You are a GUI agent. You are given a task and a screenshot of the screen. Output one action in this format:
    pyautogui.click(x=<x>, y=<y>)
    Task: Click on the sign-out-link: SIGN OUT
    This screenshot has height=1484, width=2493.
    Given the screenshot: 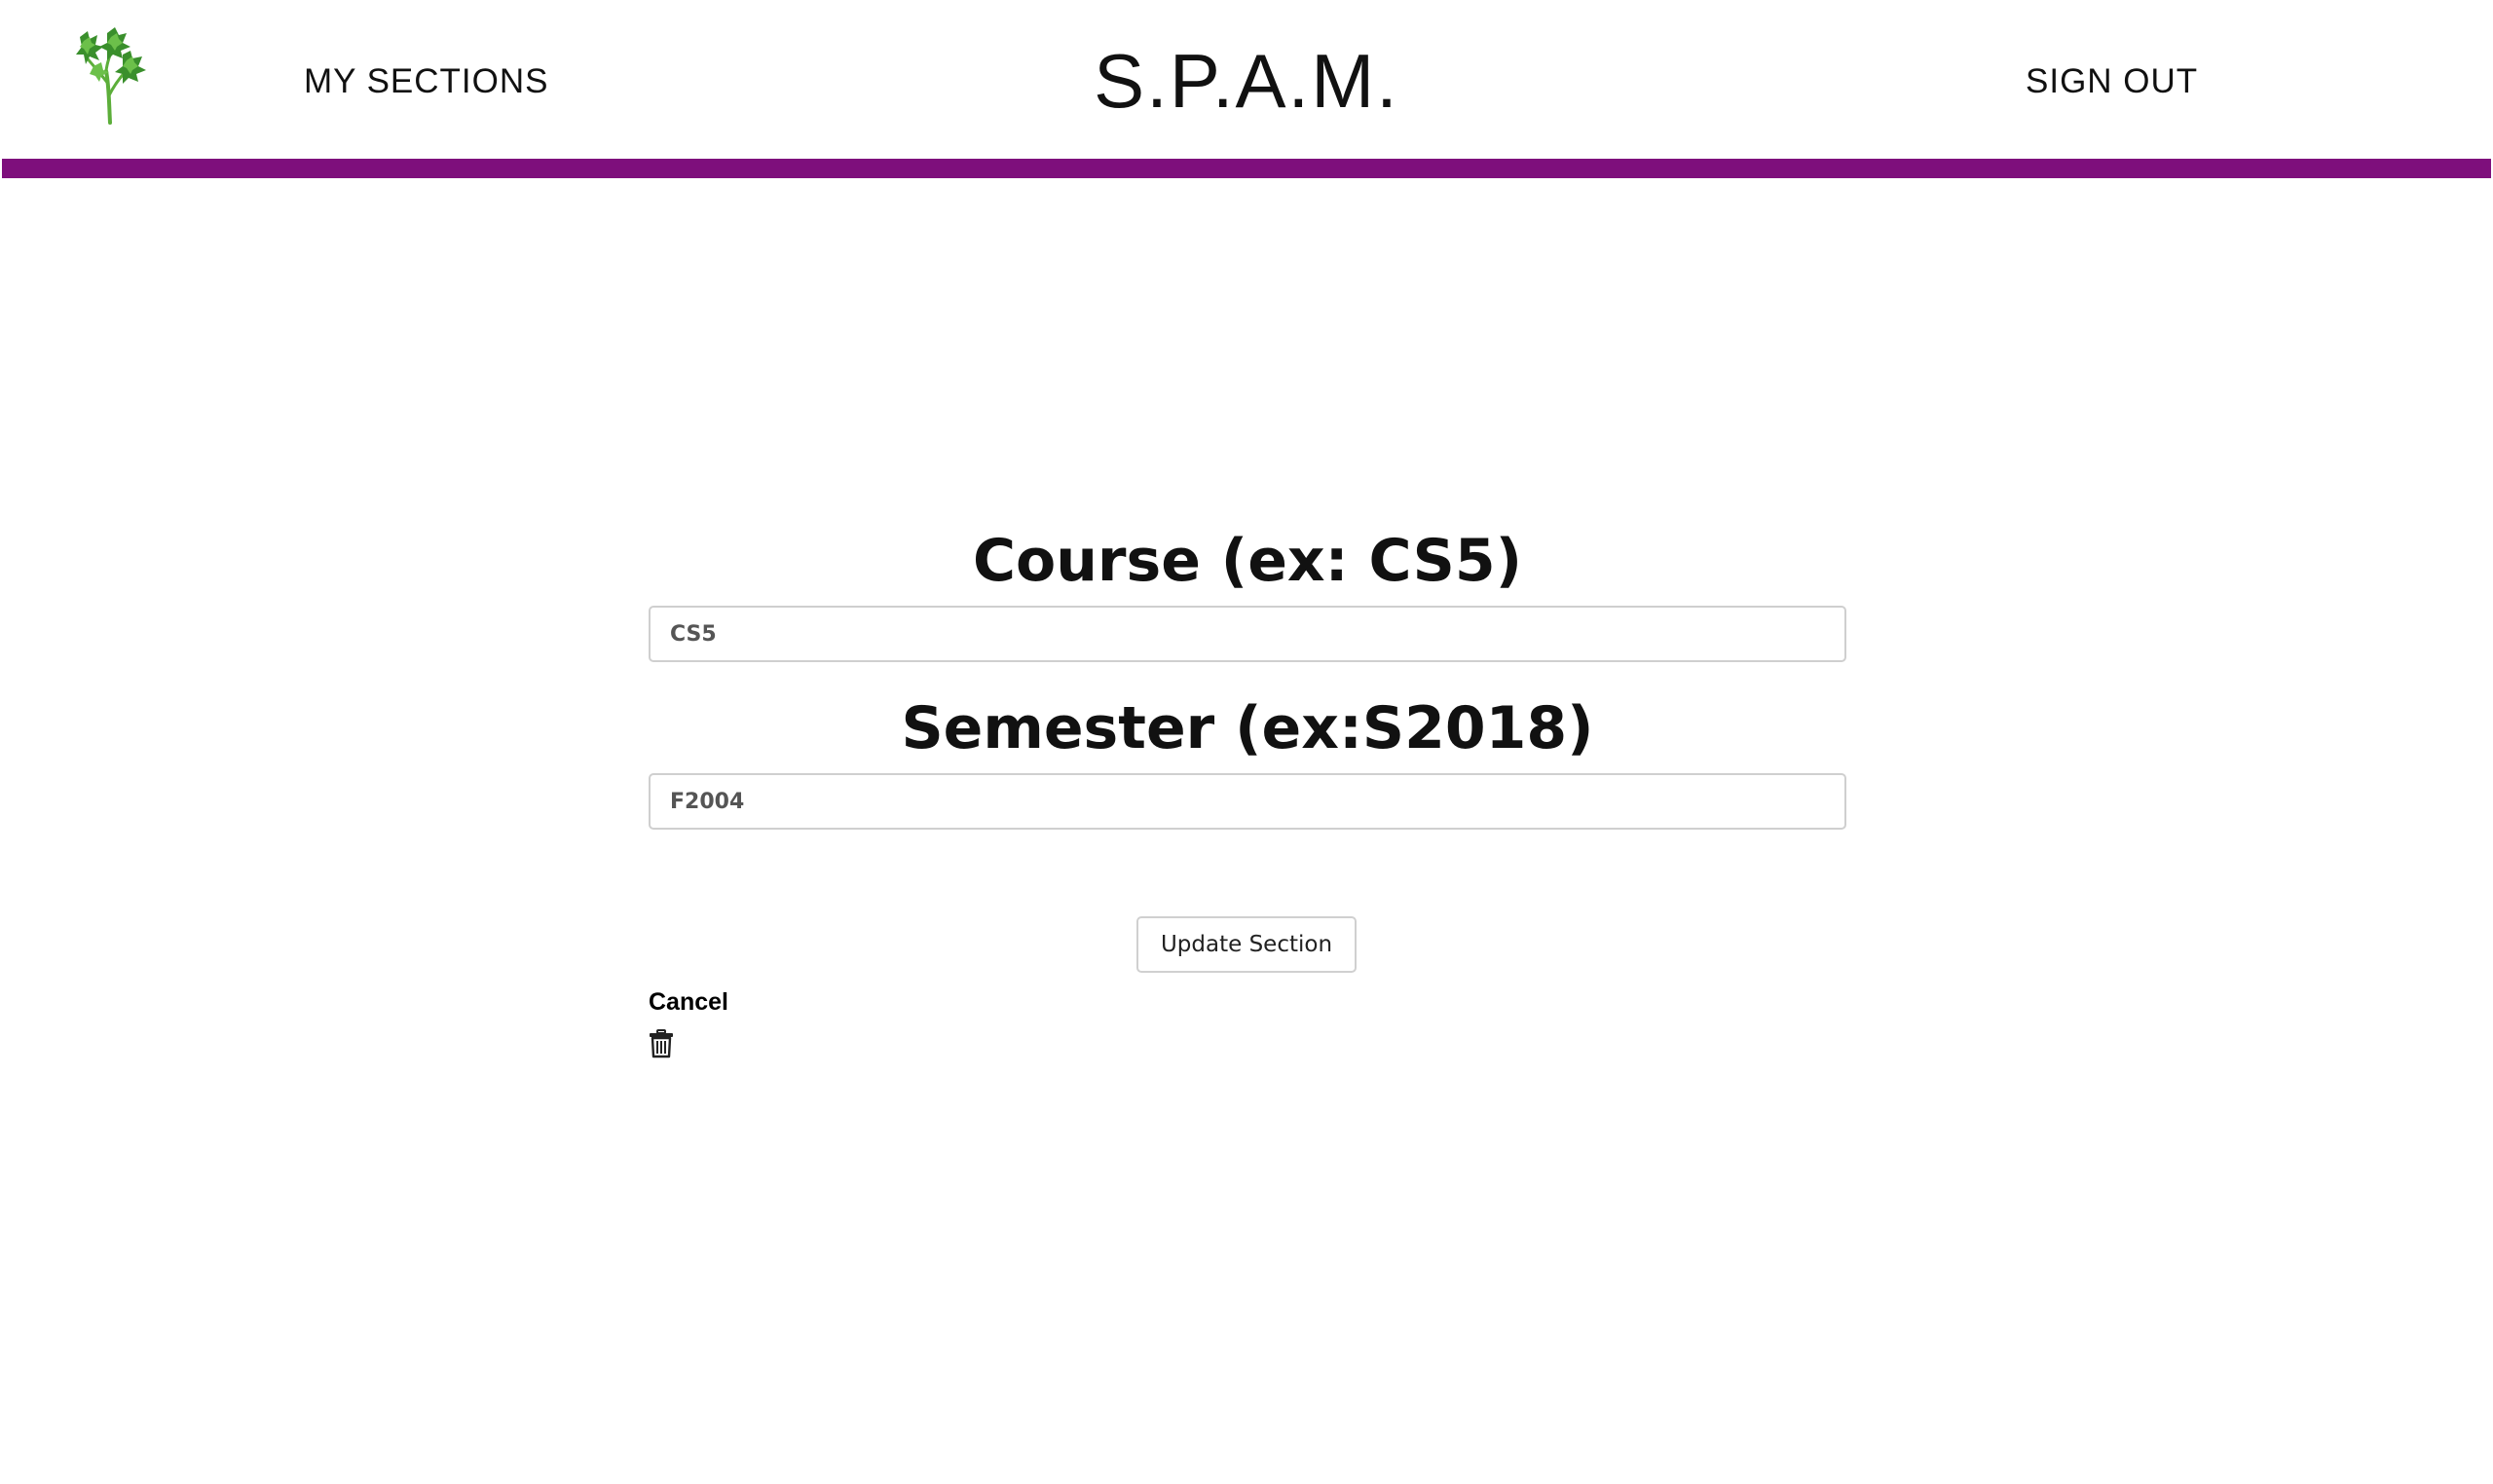 What is the action you would take?
    pyautogui.click(x=2112, y=81)
    